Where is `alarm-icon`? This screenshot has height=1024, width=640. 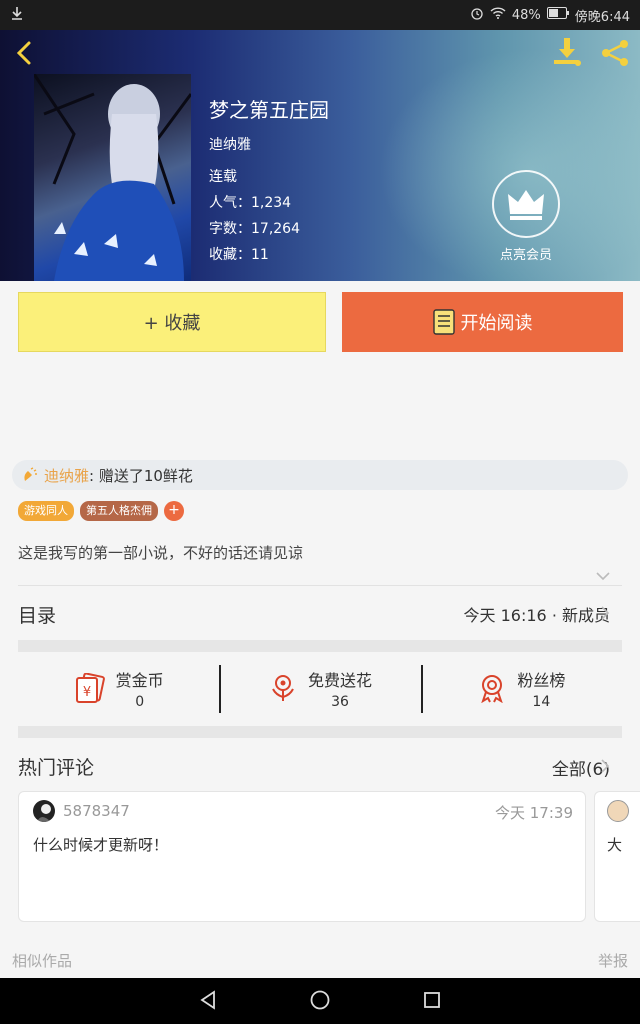
alarm-icon is located at coordinates (477, 15).